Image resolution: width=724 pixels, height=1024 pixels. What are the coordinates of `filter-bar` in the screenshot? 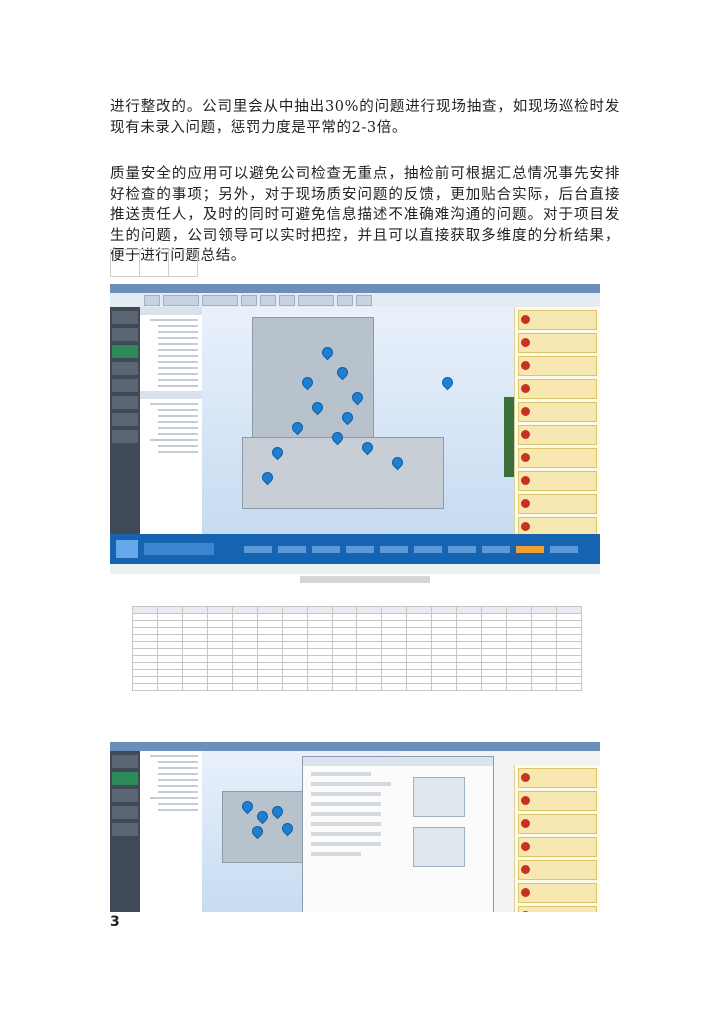 It's located at (355, 569).